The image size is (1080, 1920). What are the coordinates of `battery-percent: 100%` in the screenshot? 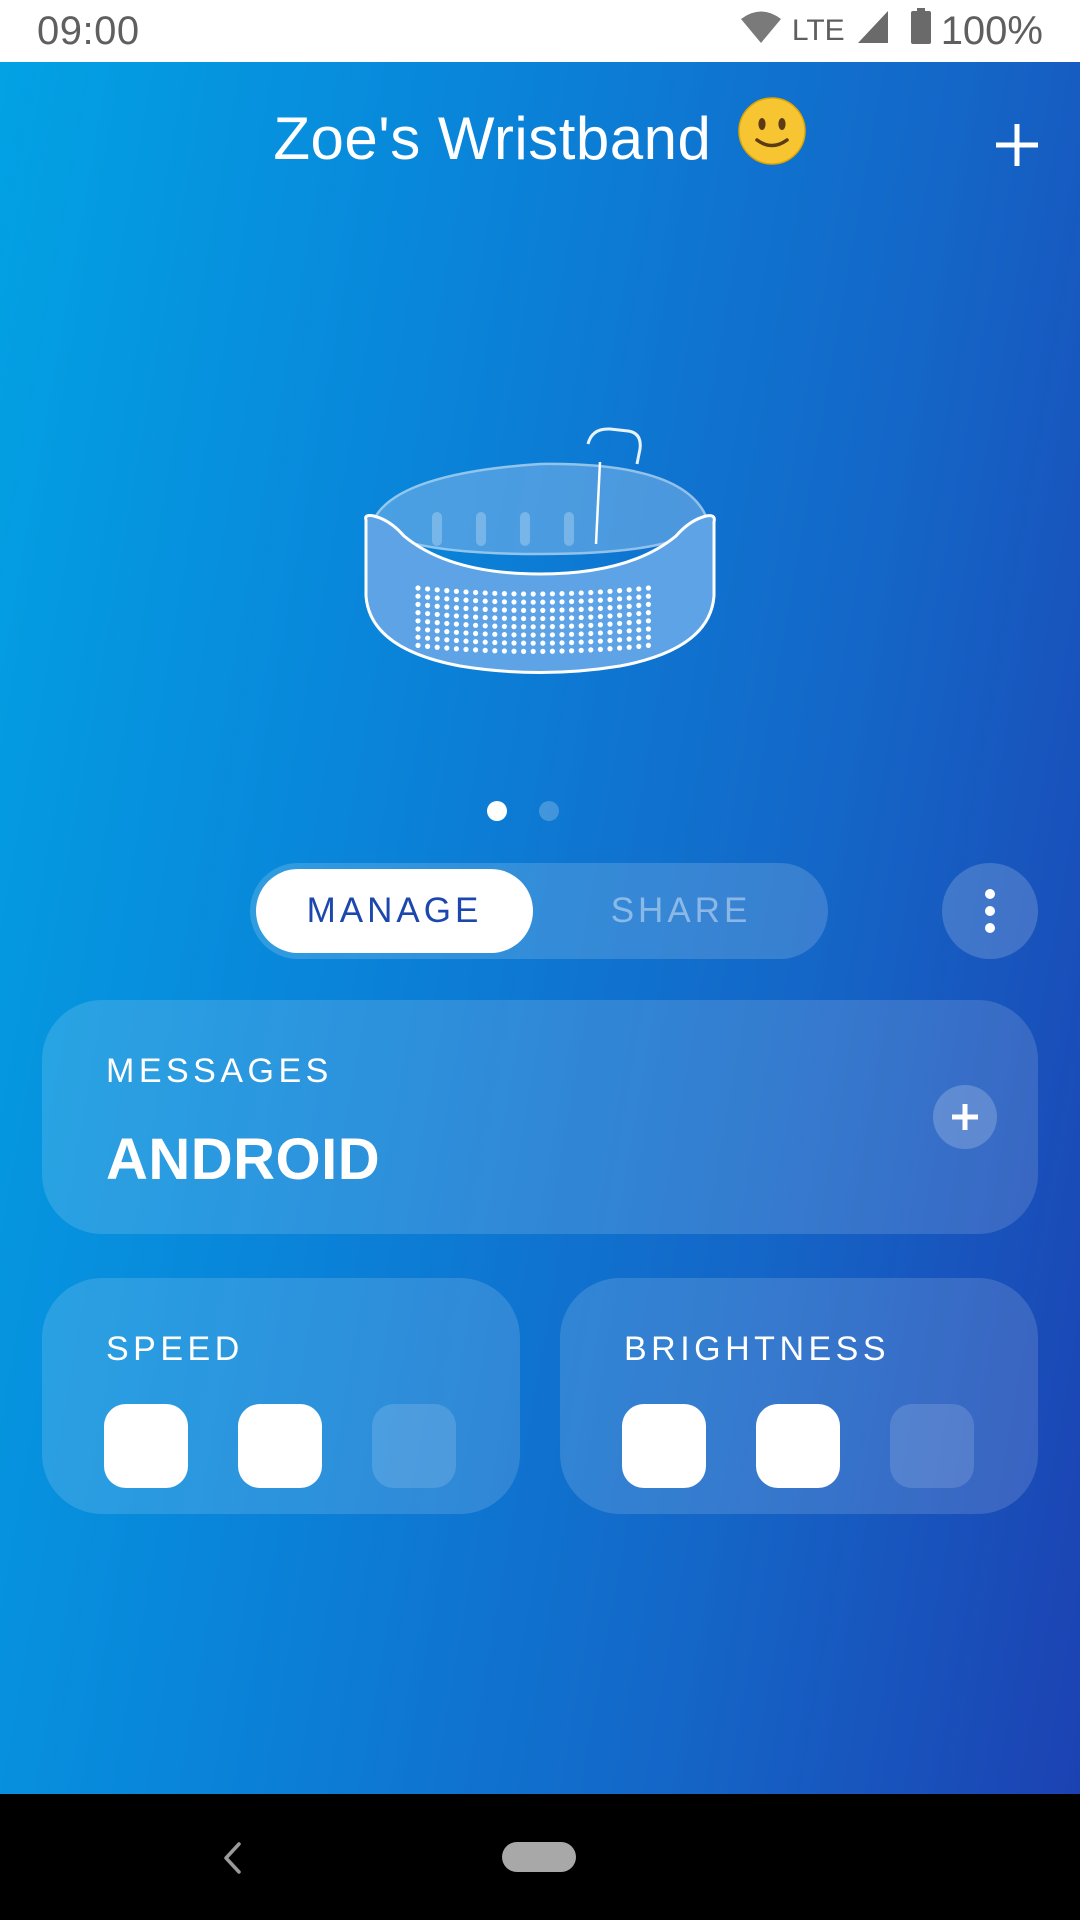 It's located at (991, 30).